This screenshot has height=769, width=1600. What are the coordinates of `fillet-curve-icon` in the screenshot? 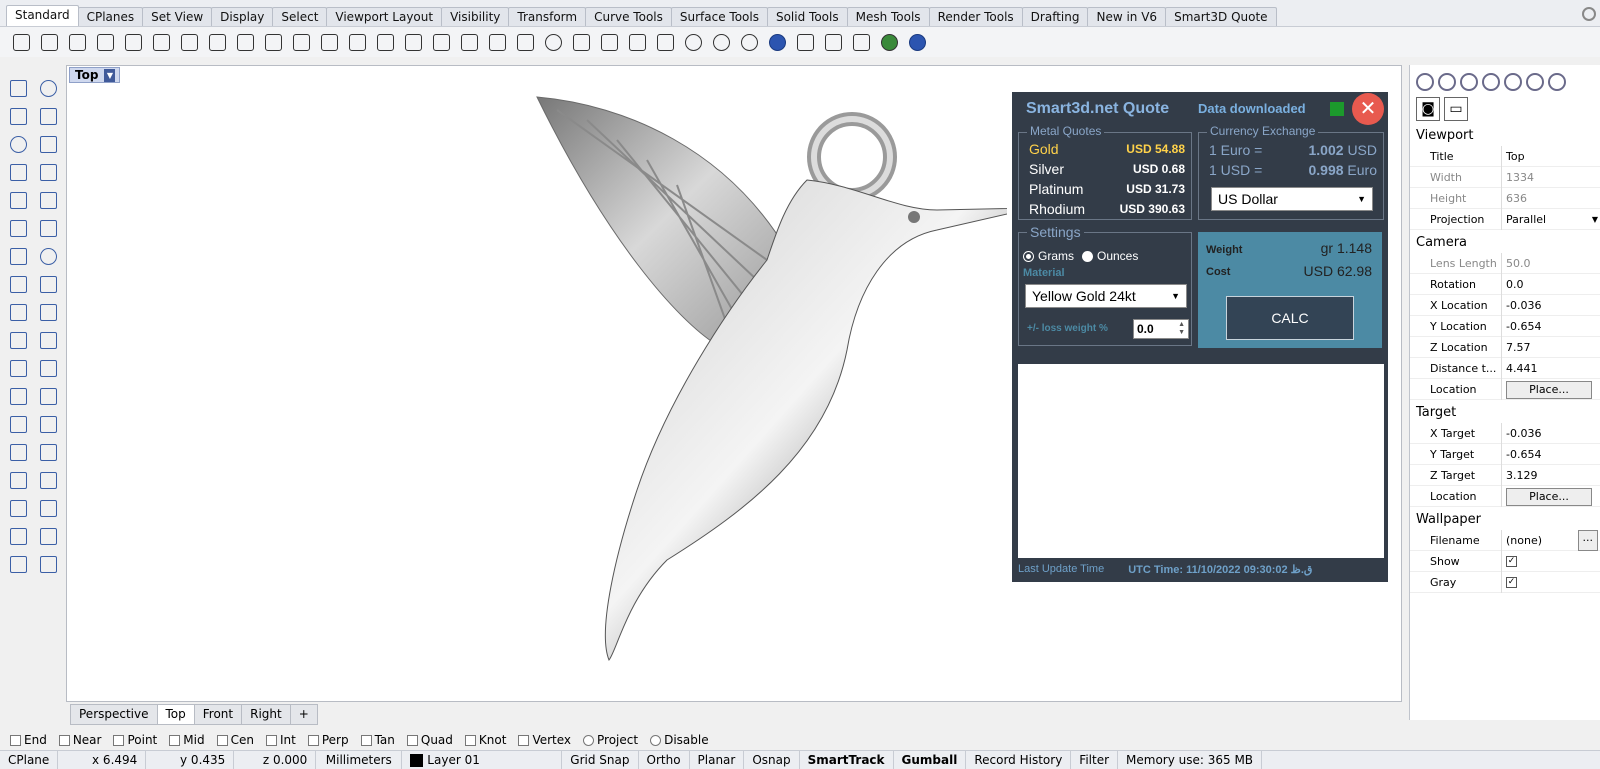 It's located at (48, 200).